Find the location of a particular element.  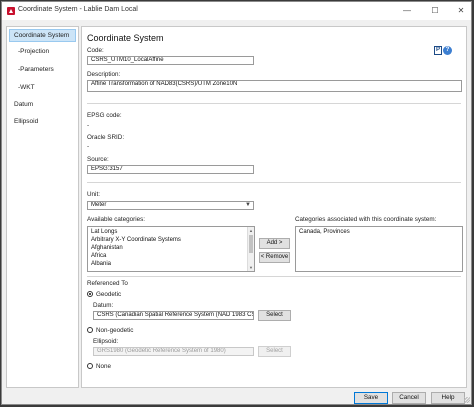

nav-item-coordinate-system: Coordinate System is located at coordinates (42, 35).